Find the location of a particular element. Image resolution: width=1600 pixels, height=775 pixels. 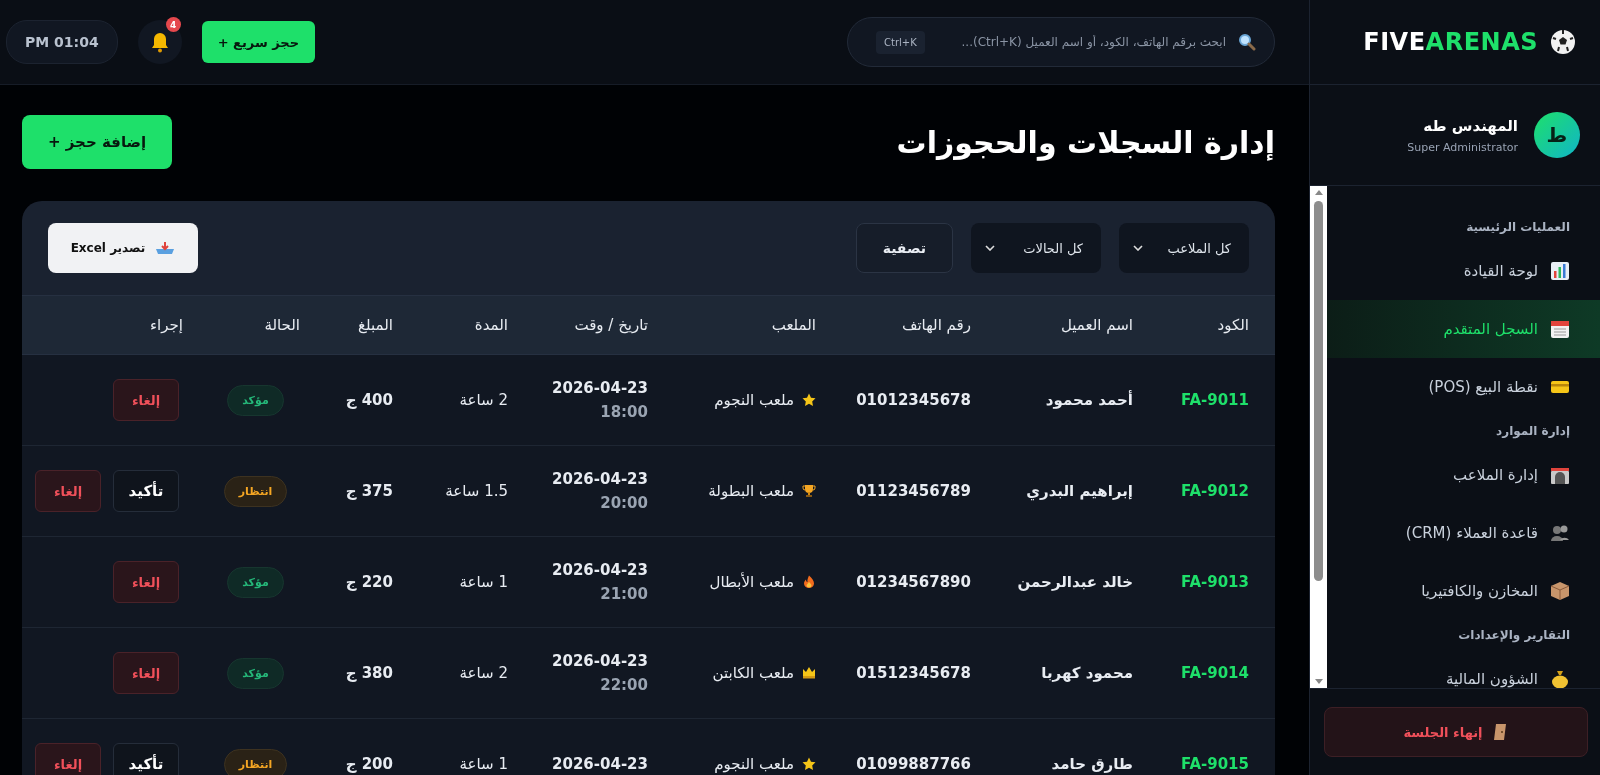

money-bag-icon is located at coordinates (1560, 678).